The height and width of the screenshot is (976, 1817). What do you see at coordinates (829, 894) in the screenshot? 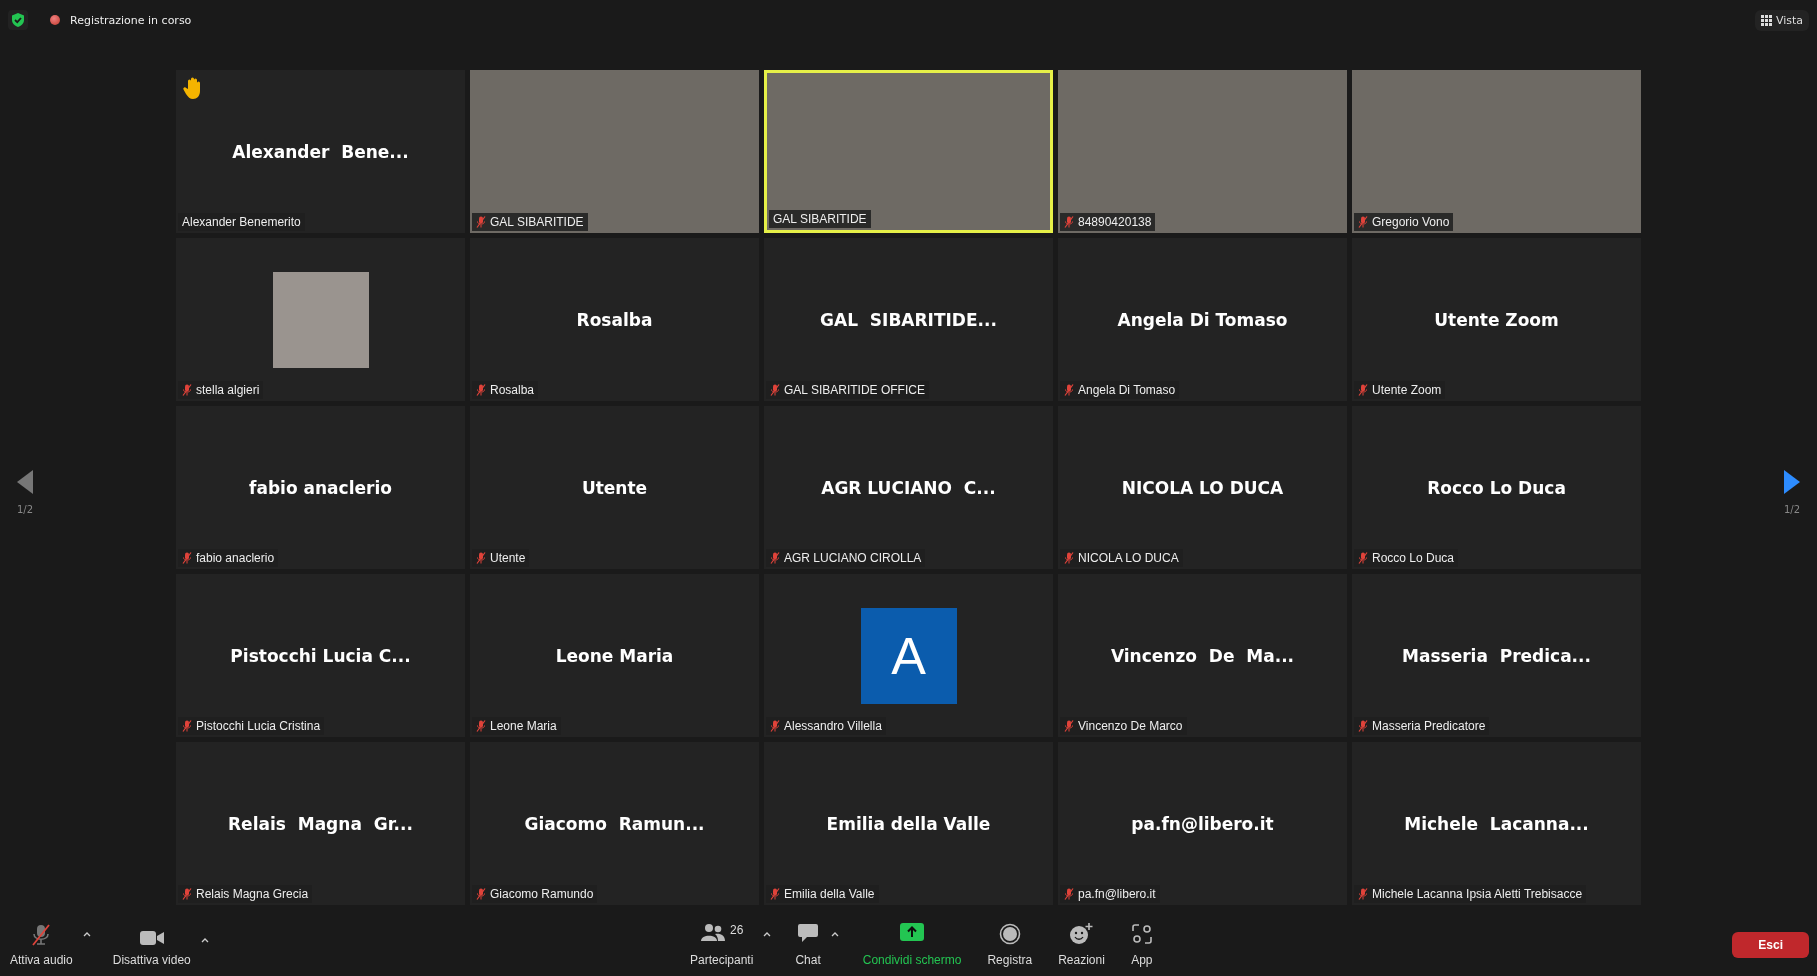
I see `participant-name-label: Emilia della Valle` at bounding box center [829, 894].